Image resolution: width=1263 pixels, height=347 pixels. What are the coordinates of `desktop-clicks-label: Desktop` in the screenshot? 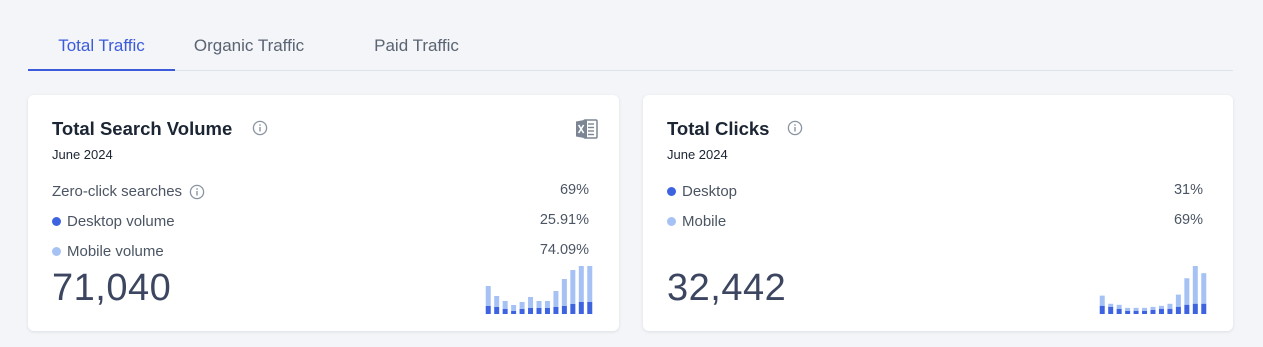 It's located at (702, 191).